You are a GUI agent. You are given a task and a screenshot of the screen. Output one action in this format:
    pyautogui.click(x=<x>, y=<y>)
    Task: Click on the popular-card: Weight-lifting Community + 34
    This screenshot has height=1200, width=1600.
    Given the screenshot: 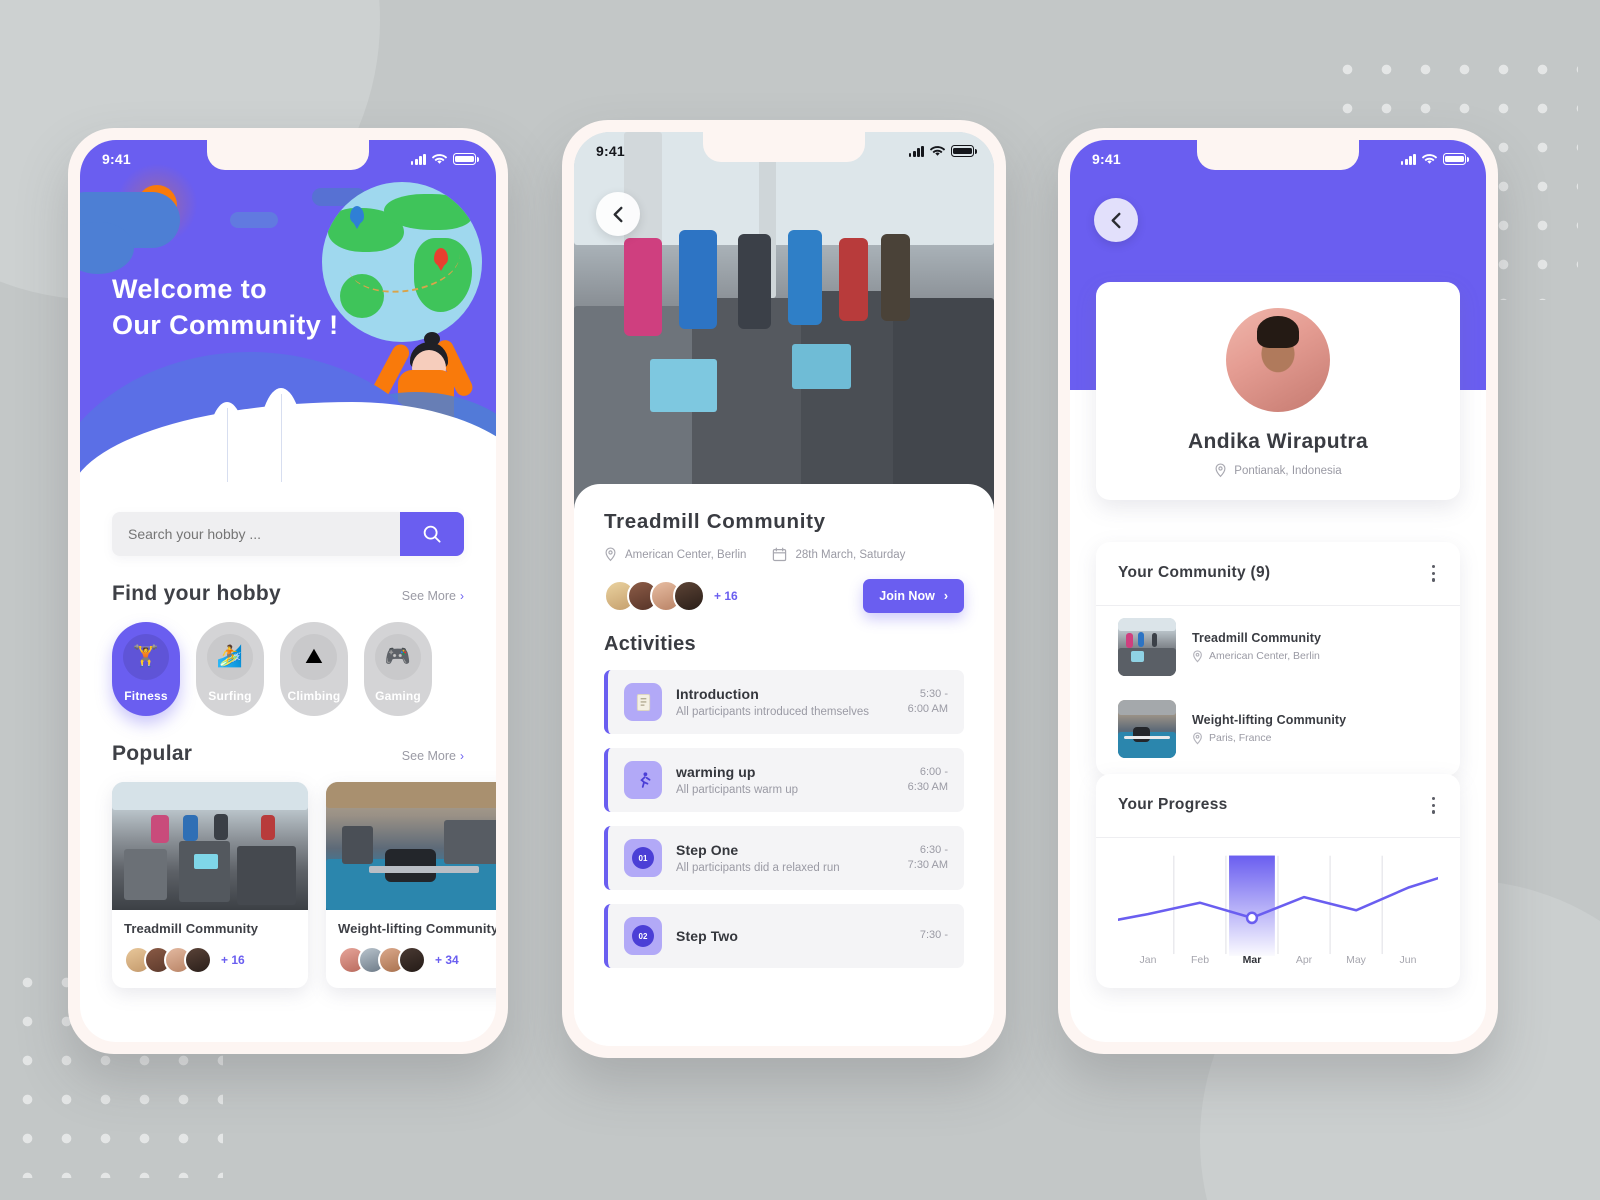 What is the action you would take?
    pyautogui.click(x=411, y=885)
    